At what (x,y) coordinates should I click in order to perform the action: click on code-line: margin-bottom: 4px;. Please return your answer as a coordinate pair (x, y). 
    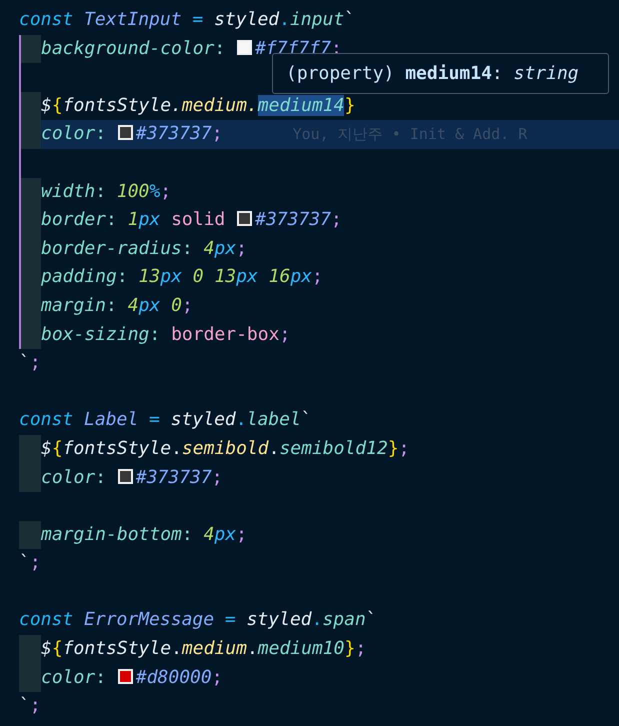
    Looking at the image, I should click on (144, 534).